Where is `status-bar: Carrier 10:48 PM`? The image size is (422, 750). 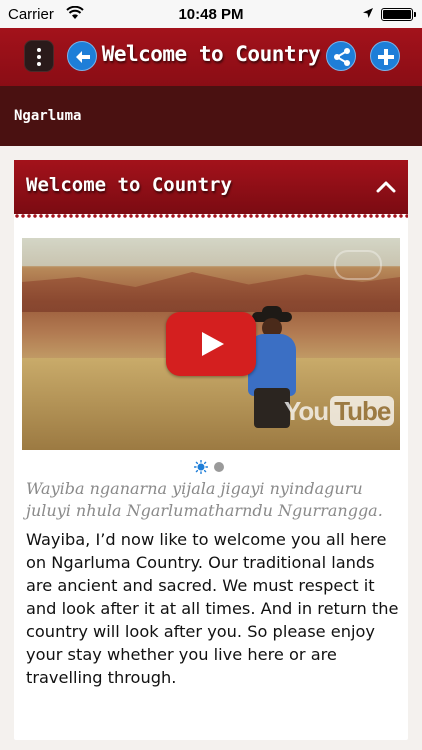 status-bar: Carrier 10:48 PM is located at coordinates (211, 14).